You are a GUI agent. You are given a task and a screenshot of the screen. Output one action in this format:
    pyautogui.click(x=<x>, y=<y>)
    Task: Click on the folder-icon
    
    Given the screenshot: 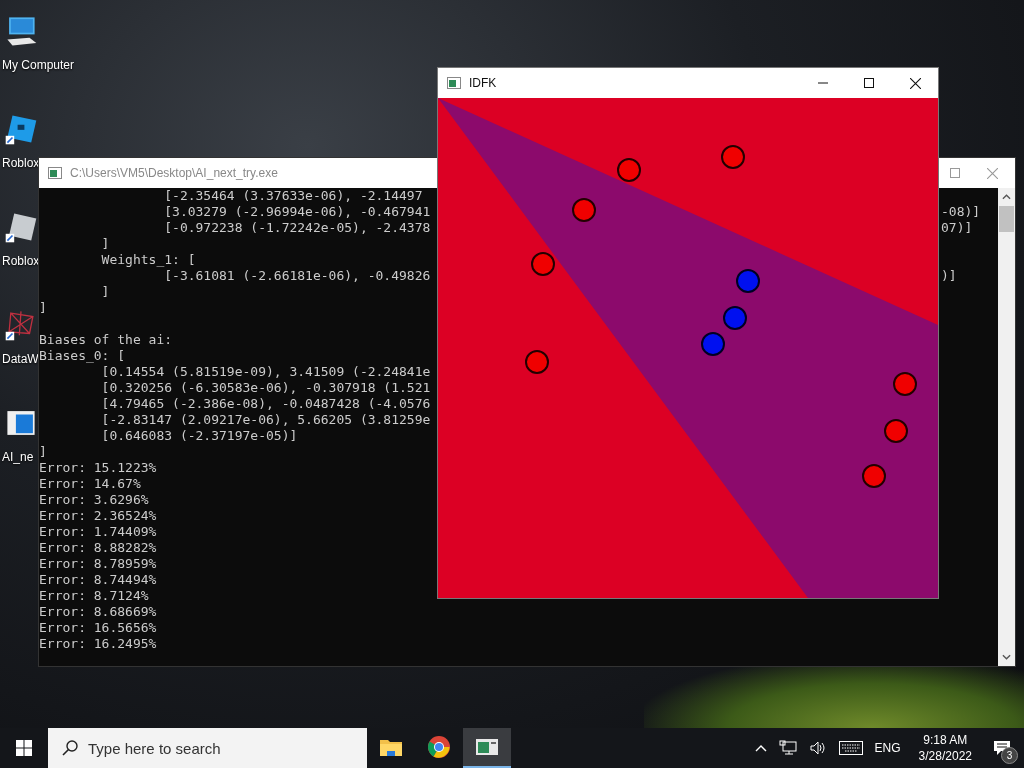 What is the action you would take?
    pyautogui.click(x=391, y=747)
    